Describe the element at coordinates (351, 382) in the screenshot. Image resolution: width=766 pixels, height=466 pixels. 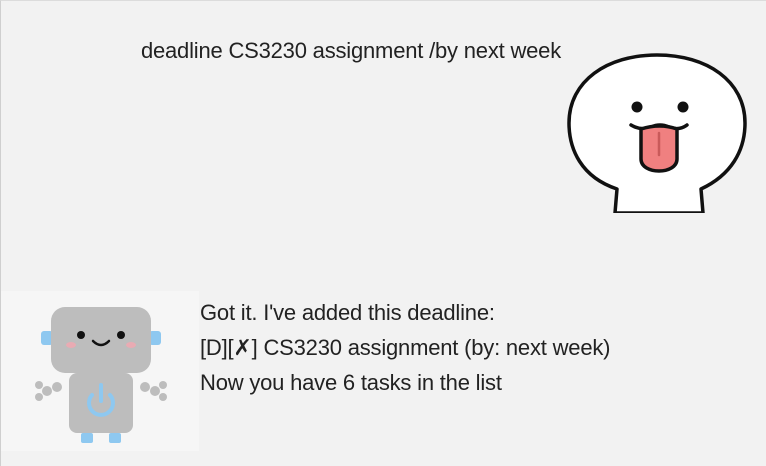
I see `bot-message-line: Now you have 6 tasks in the list` at that location.